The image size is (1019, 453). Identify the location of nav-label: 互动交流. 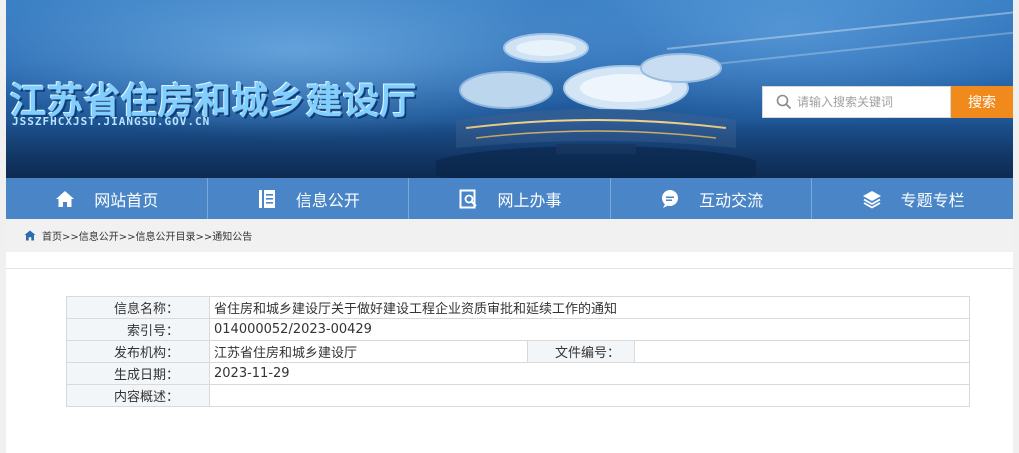
(731, 200).